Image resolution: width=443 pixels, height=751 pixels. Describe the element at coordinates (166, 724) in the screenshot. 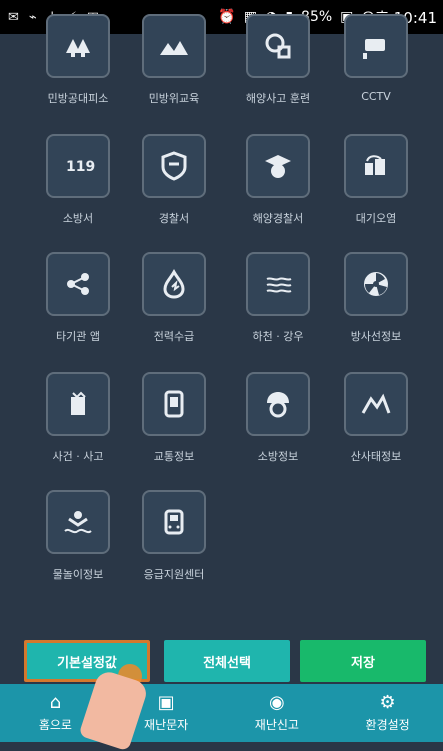

I see `nav-label: 재난문자` at that location.